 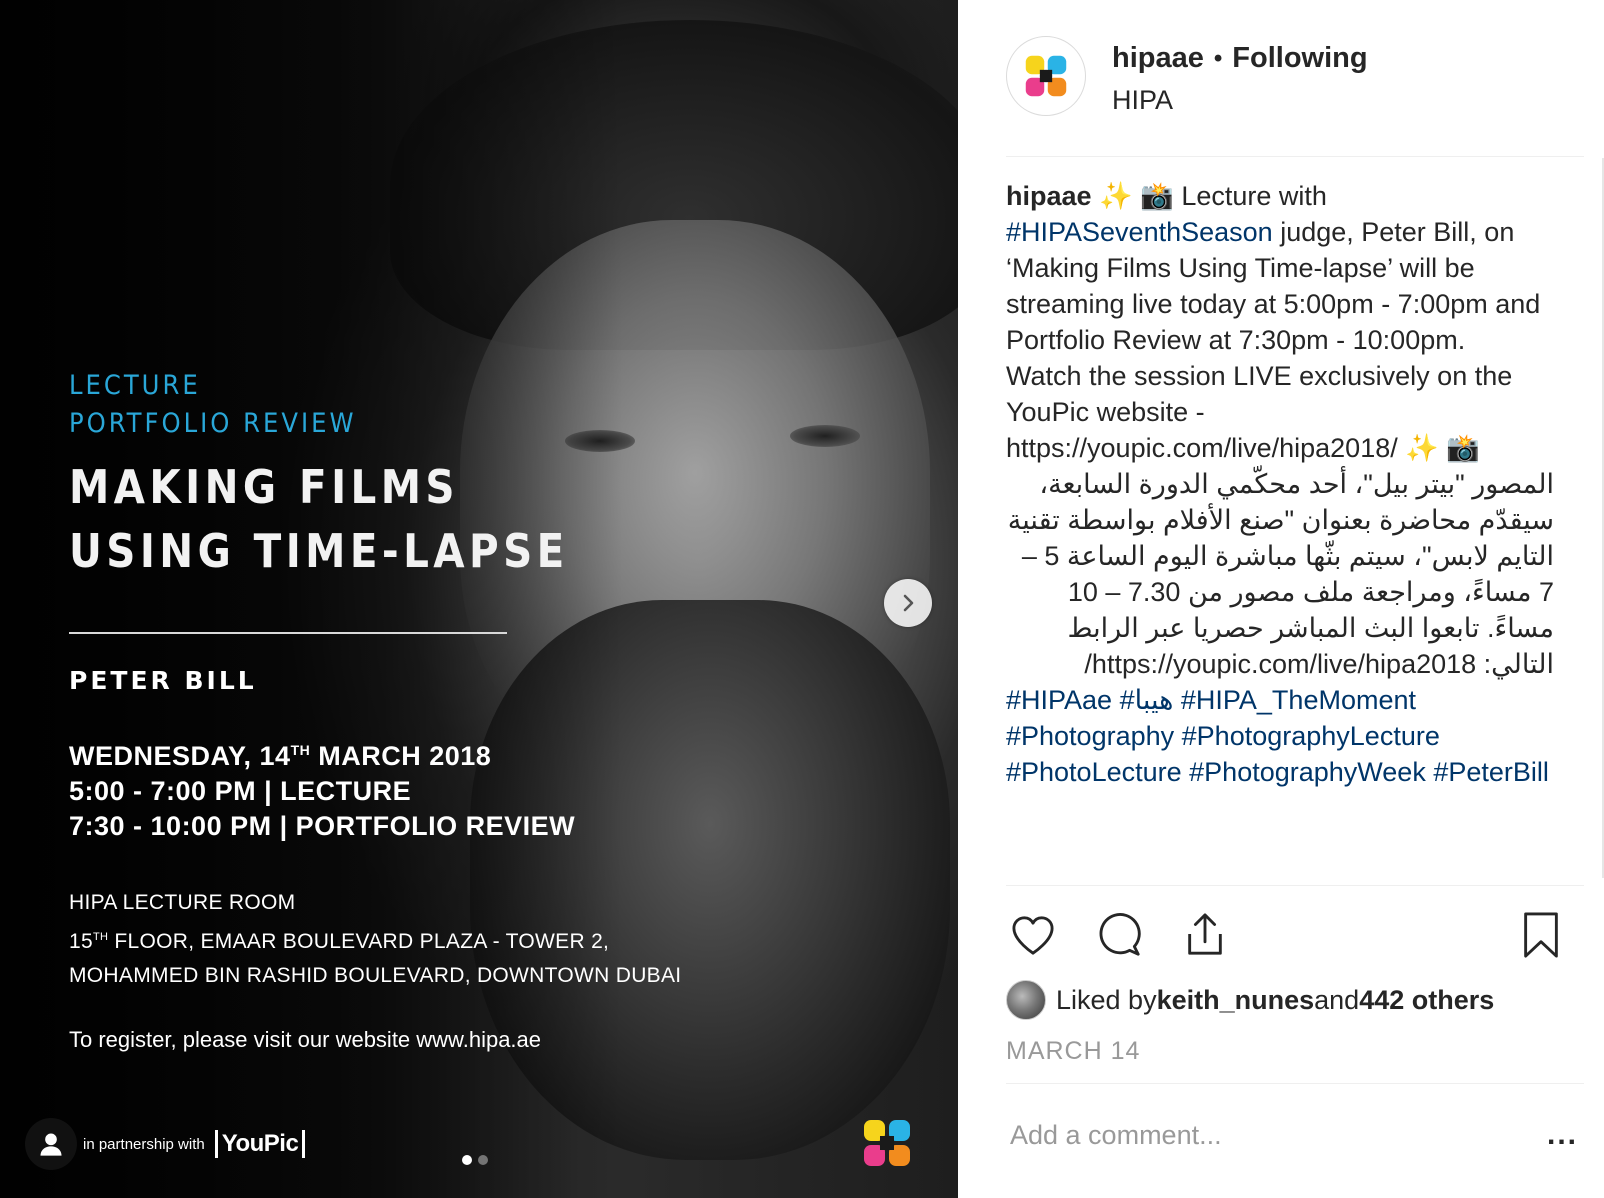 I want to click on save-button, so click(x=1541, y=935).